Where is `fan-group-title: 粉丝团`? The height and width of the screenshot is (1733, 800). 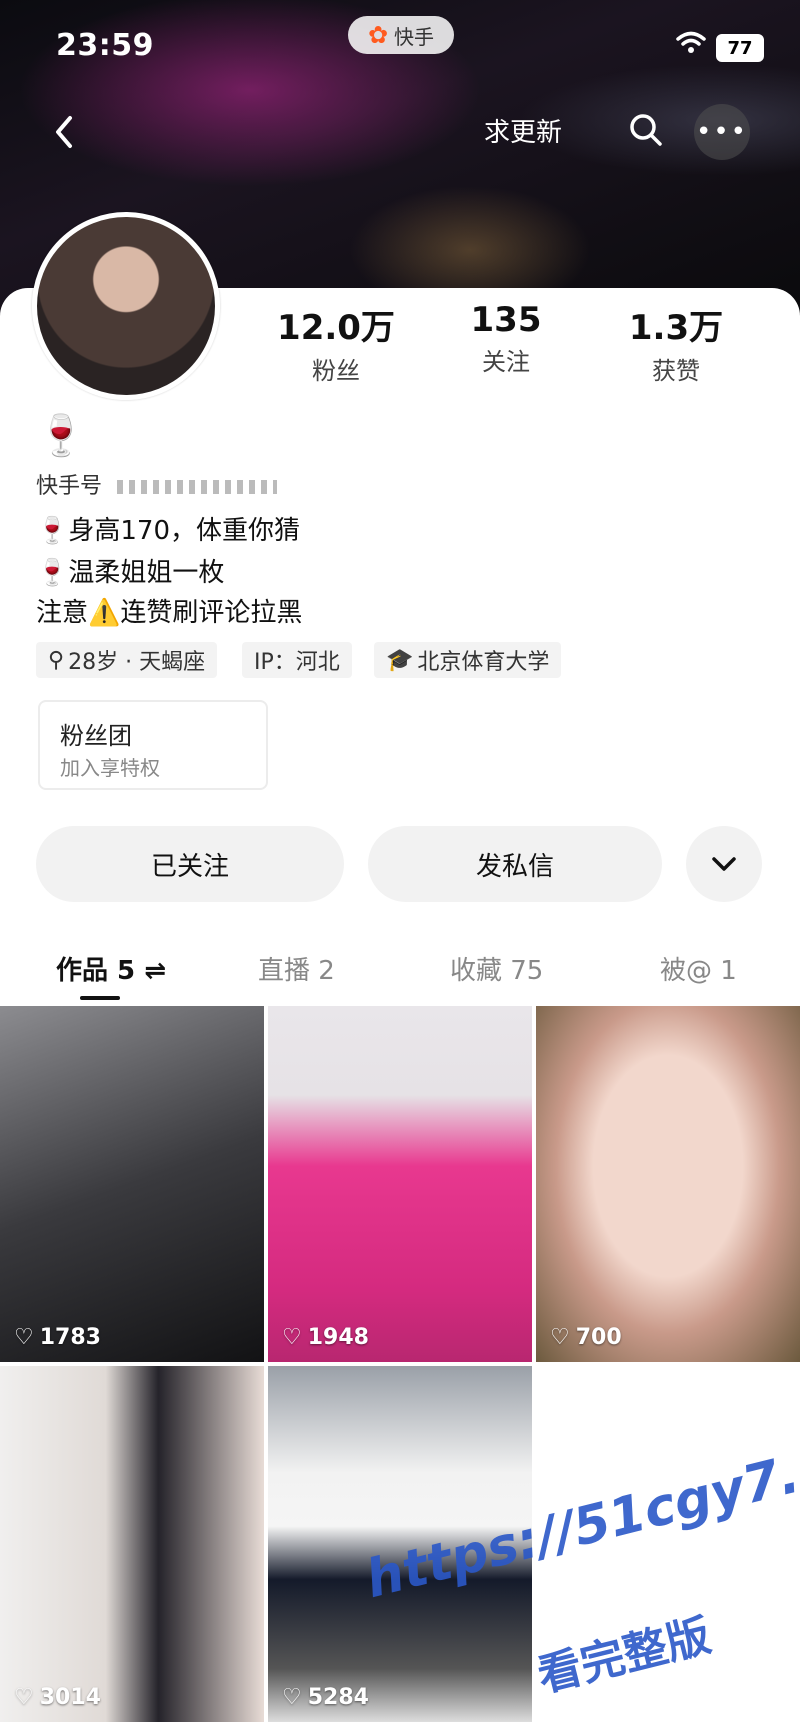 fan-group-title: 粉丝团 is located at coordinates (96, 736).